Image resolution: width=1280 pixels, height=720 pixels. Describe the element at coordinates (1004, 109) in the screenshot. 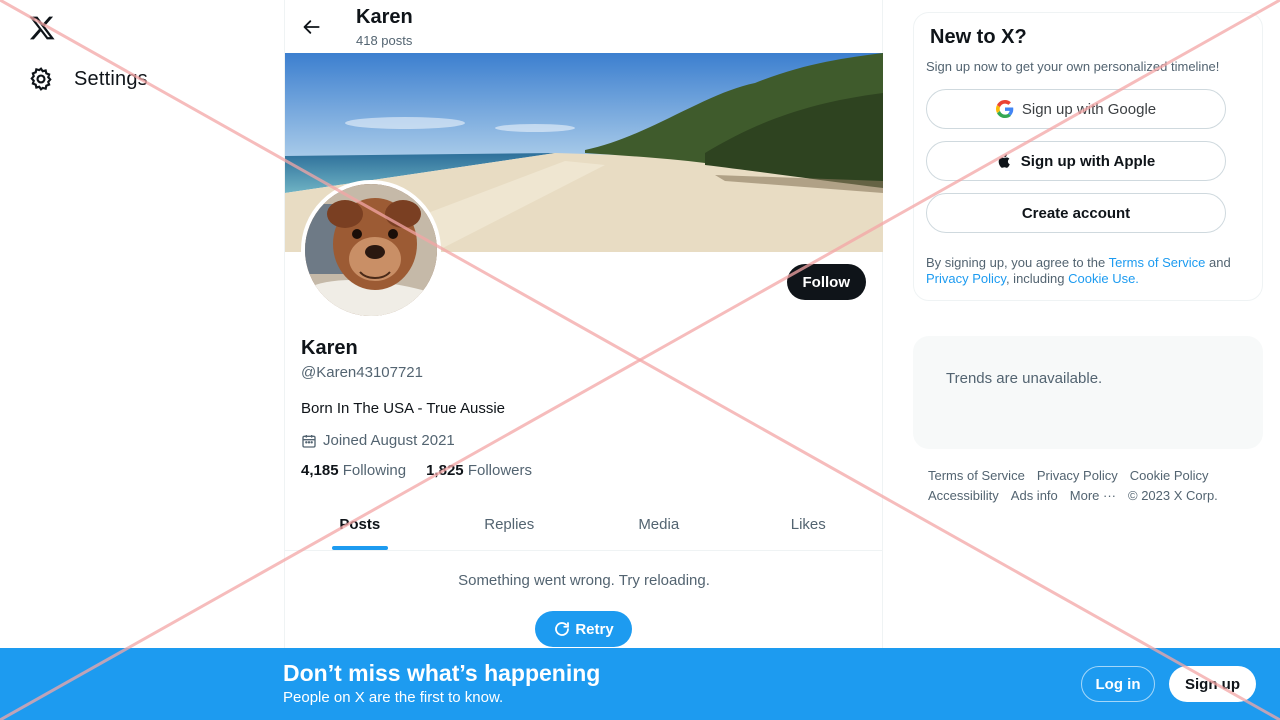

I see `google-icon` at that location.